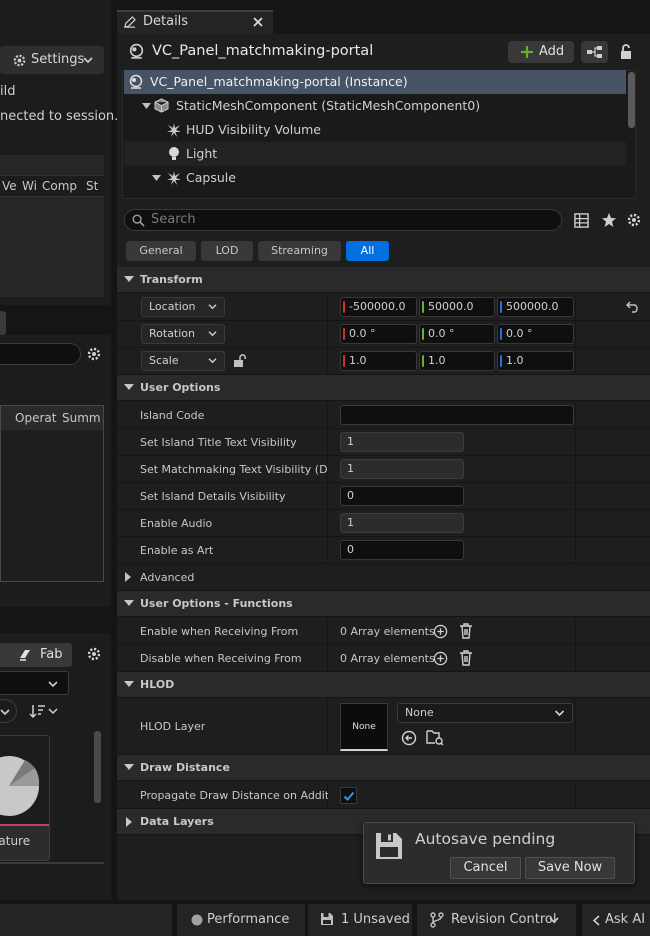 The image size is (650, 936). I want to click on autosave-title: Autosave pending, so click(485, 839).